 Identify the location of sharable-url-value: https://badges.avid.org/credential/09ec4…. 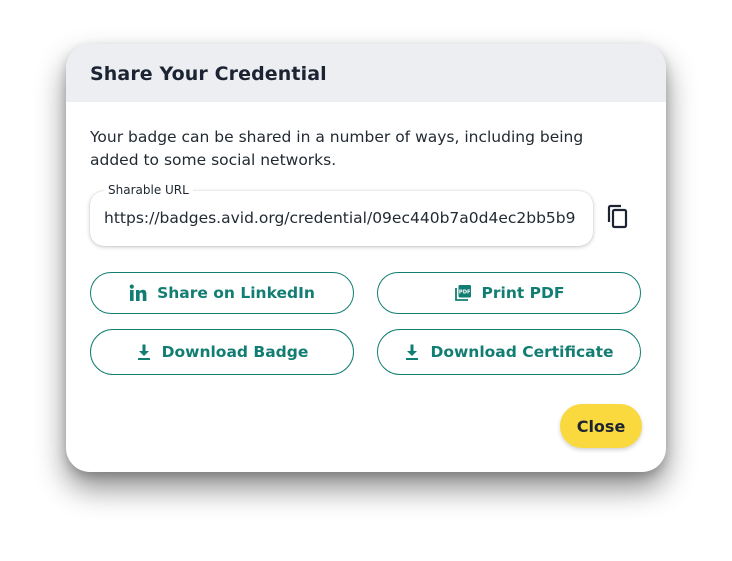
(345, 218).